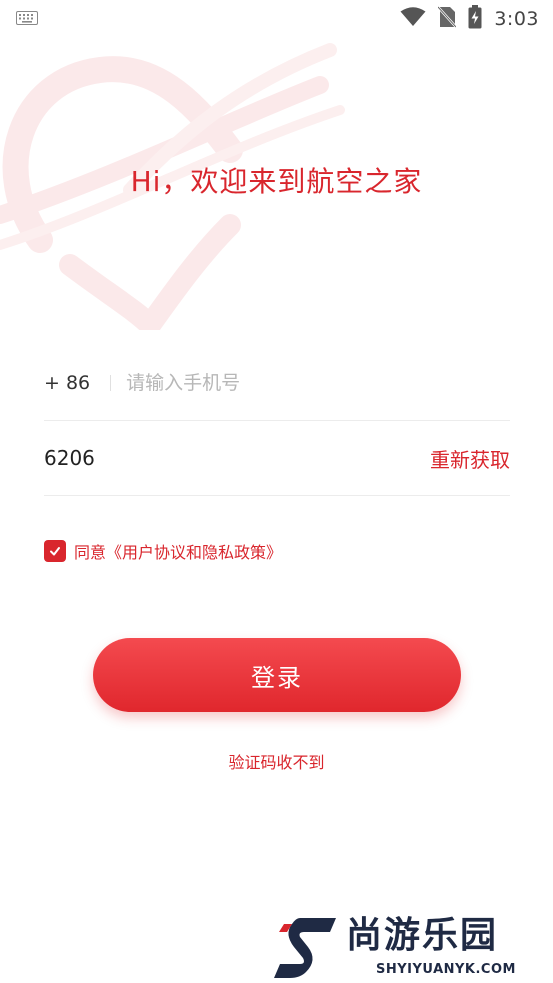  I want to click on no-code-link: 验证码收不到, so click(276, 761).